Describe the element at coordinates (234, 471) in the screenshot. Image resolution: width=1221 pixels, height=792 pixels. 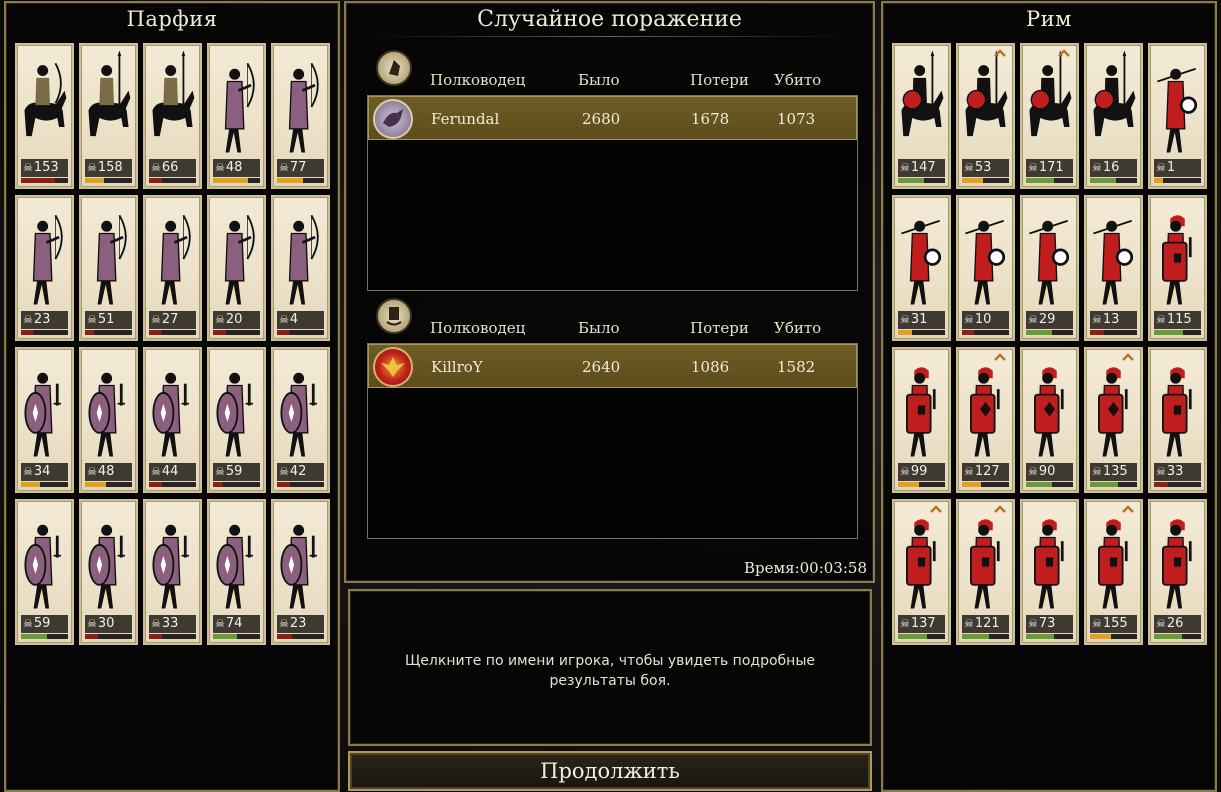
I see `unit-count-value: 59` at that location.